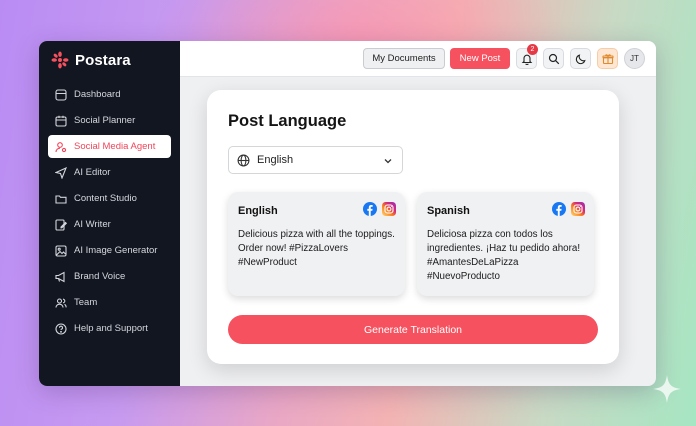 This screenshot has width=696, height=426. Describe the element at coordinates (61, 94) in the screenshot. I see `dashboard-icon` at that location.